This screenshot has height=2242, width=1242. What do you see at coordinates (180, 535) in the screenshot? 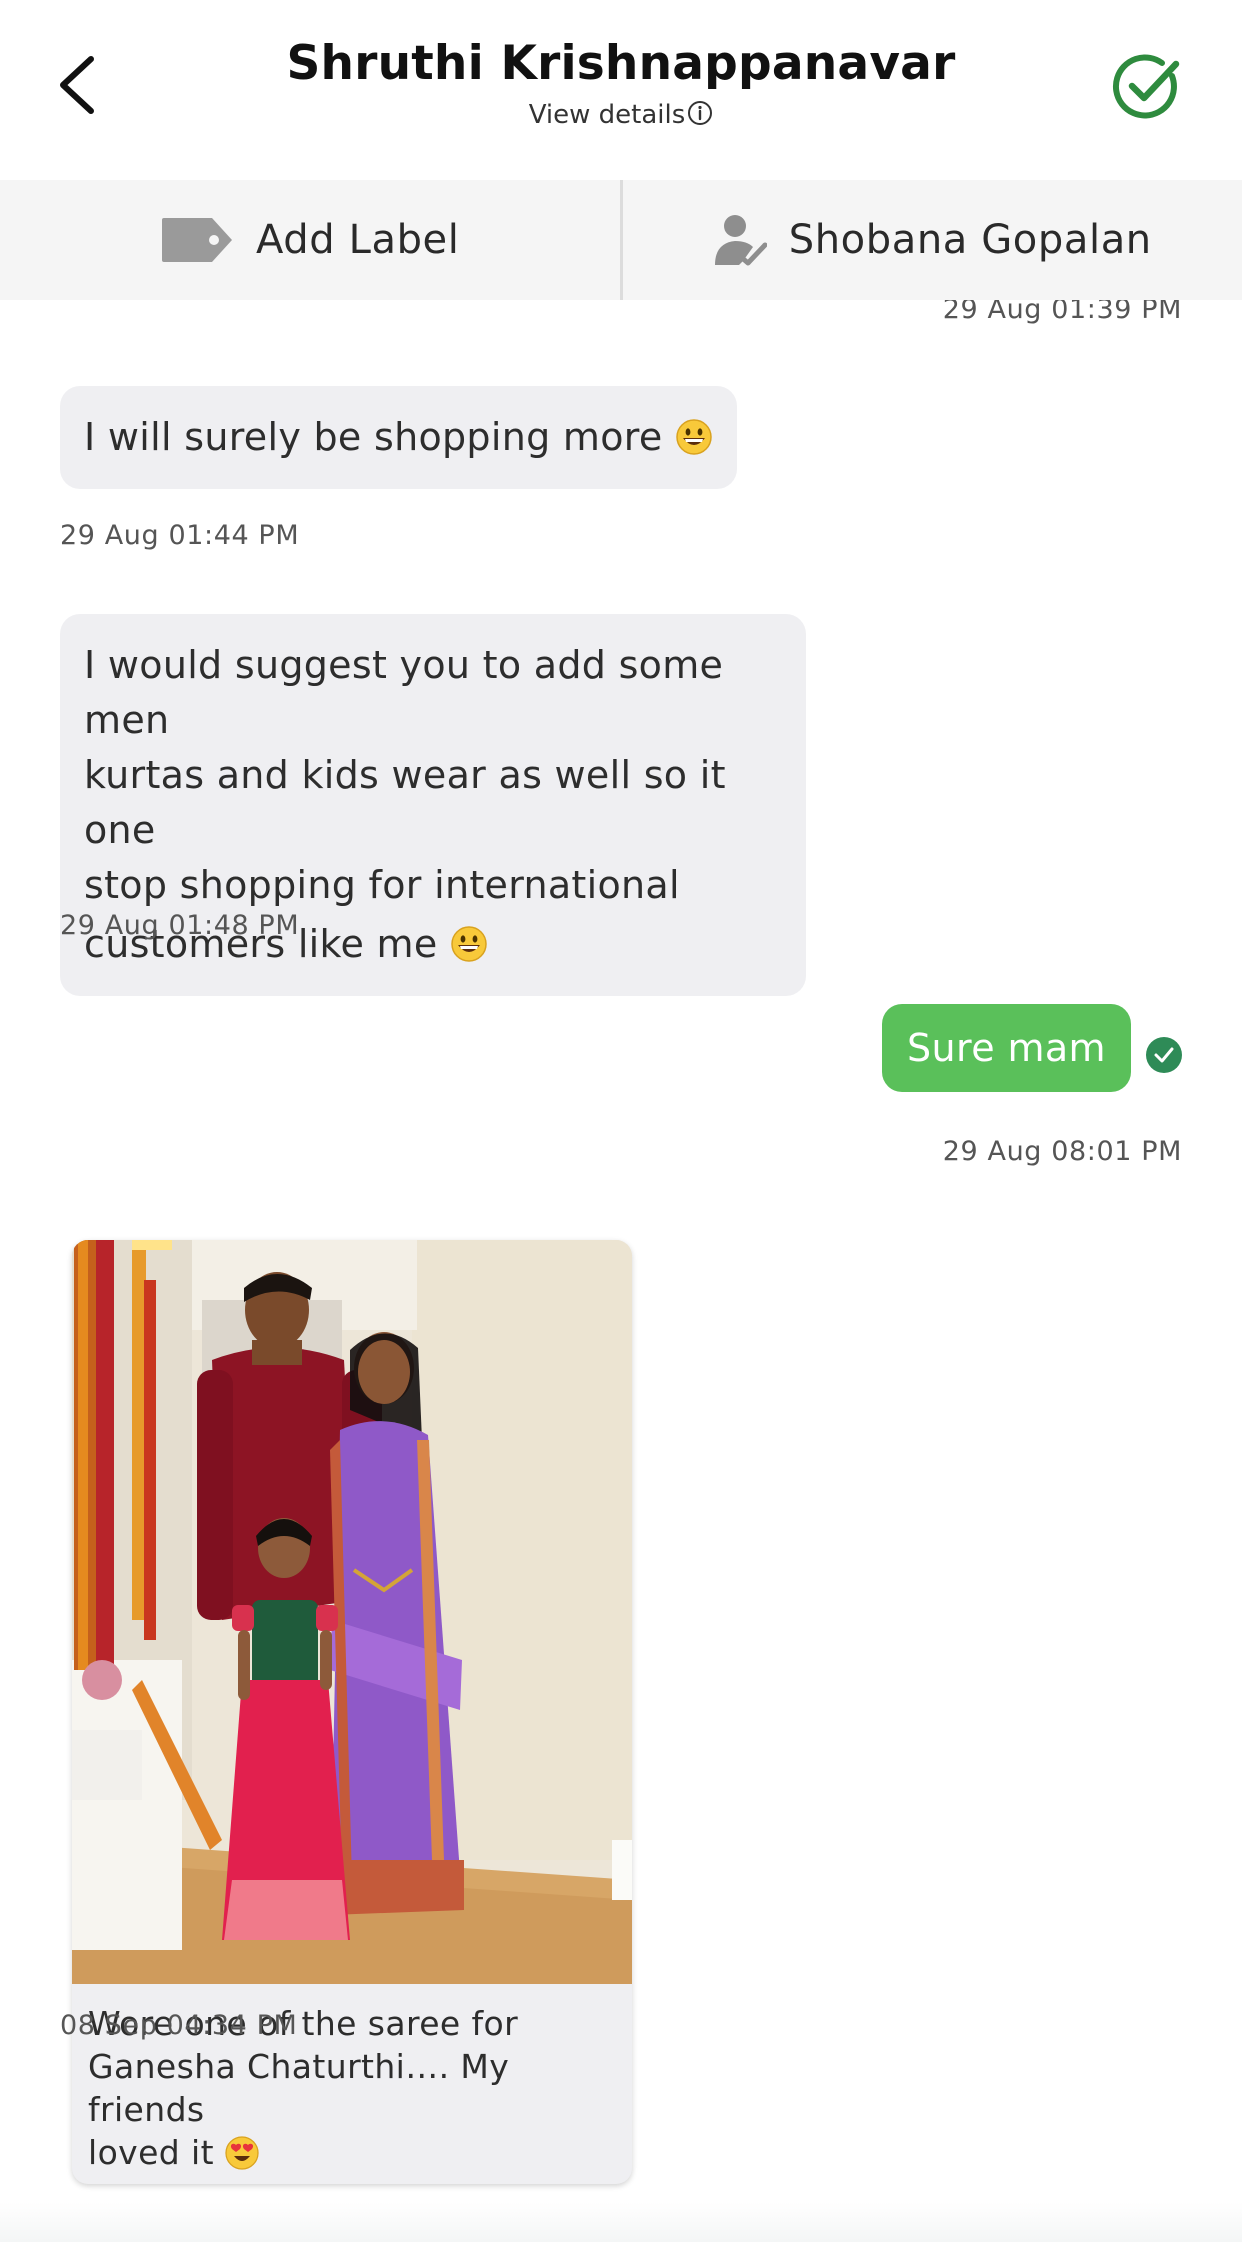
I see `message-timestamp: 29 Aug 01:44 PM` at bounding box center [180, 535].